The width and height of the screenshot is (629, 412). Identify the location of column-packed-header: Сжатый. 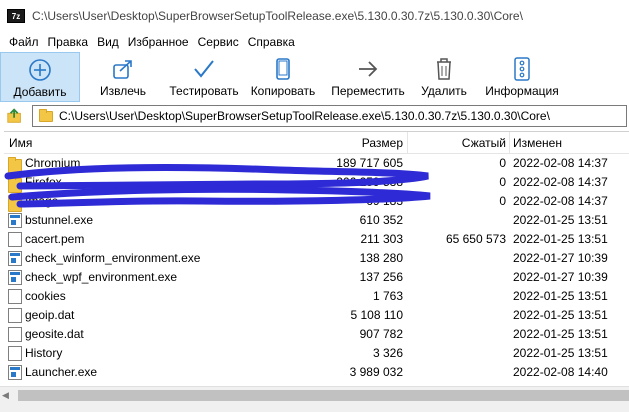
(484, 143).